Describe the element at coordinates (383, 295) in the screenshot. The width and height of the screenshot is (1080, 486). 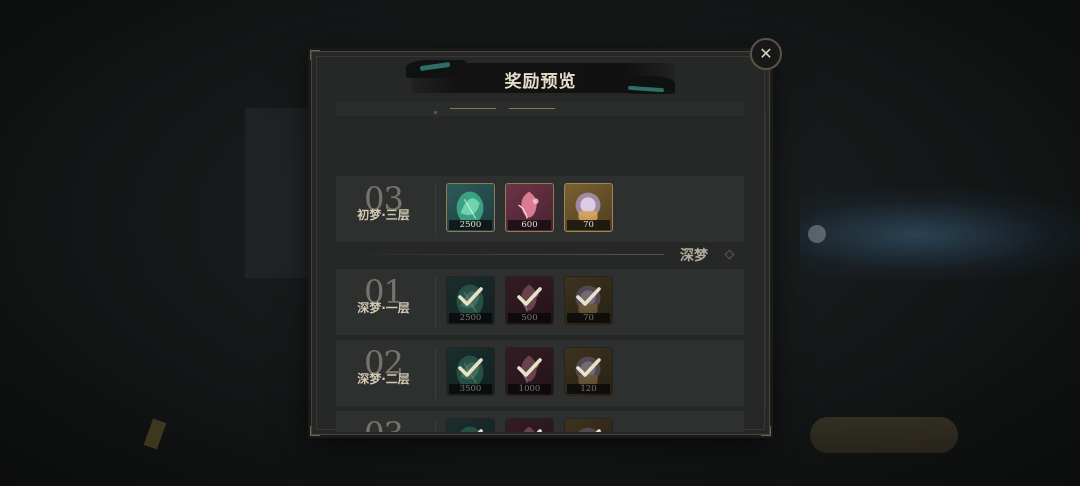
I see `level-label: 01 深梦·一层` at that location.